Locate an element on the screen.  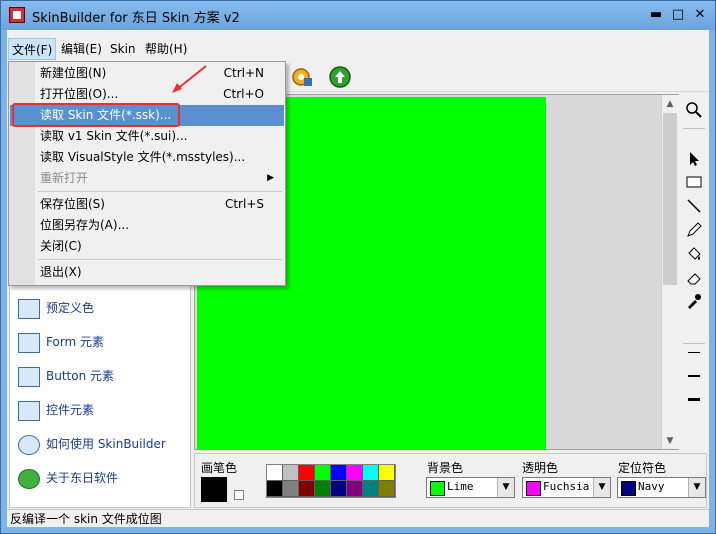
bg-color-chip is located at coordinates (437, 488).